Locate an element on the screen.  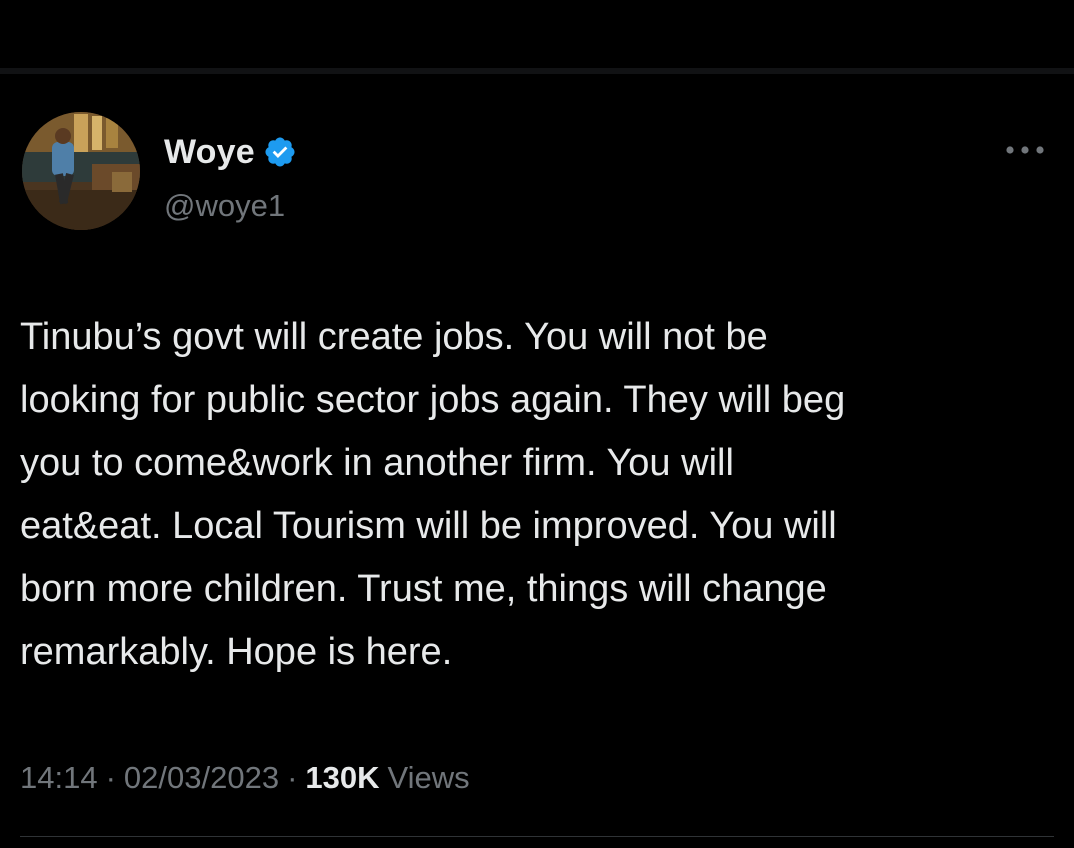
avatar is located at coordinates (81, 171).